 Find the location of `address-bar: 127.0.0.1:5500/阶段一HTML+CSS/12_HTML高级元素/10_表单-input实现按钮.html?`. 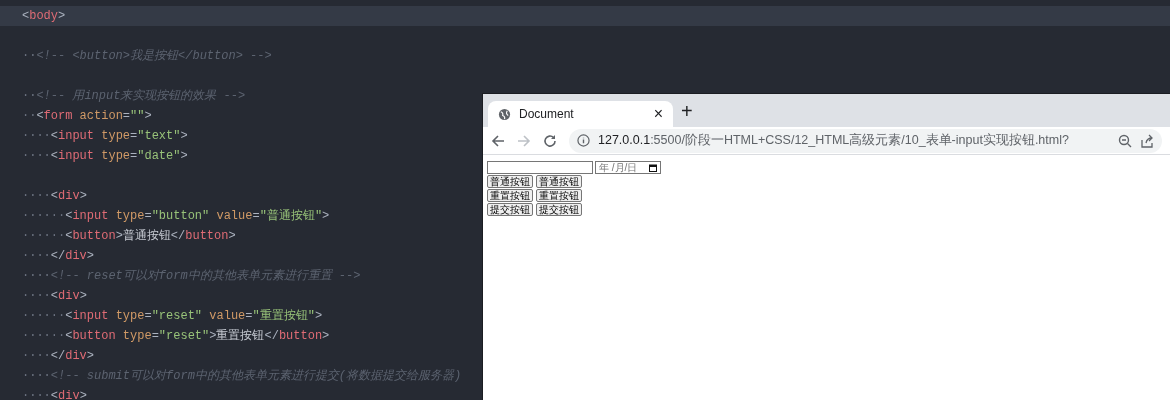

address-bar: 127.0.0.1:5500/阶段一HTML+CSS/12_HTML高级元素/10_表单-input实现按钮.html? is located at coordinates (865, 140).